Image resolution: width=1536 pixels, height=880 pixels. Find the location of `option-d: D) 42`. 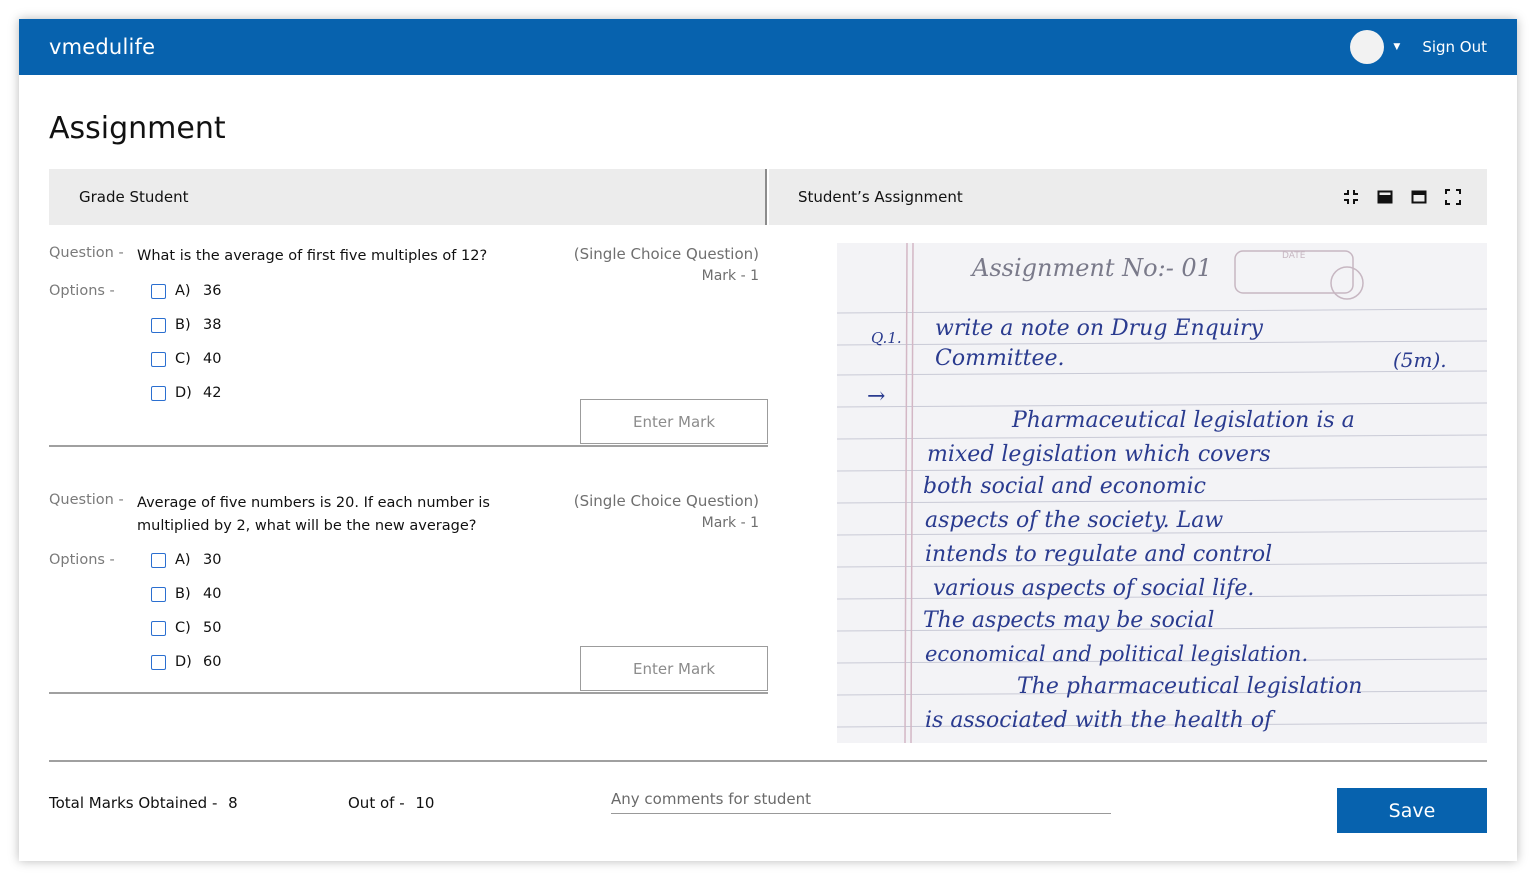

option-d: D) 42 is located at coordinates (186, 393).